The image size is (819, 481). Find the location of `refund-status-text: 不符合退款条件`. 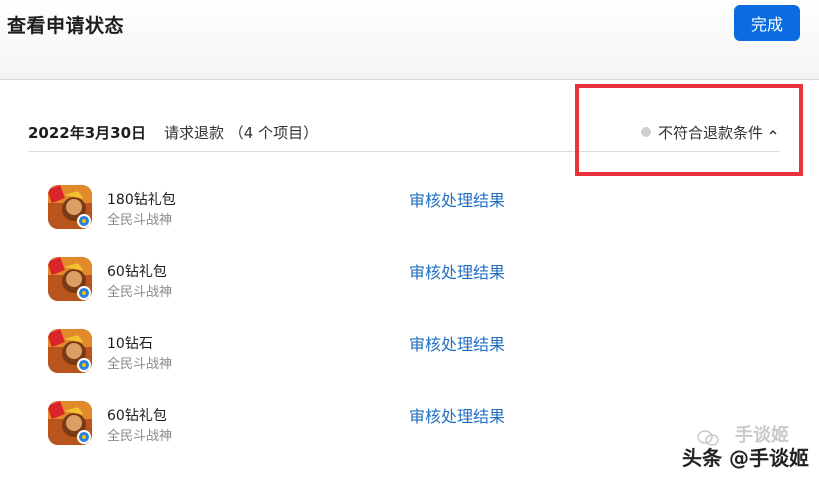

refund-status-text: 不符合退款条件 is located at coordinates (710, 132).